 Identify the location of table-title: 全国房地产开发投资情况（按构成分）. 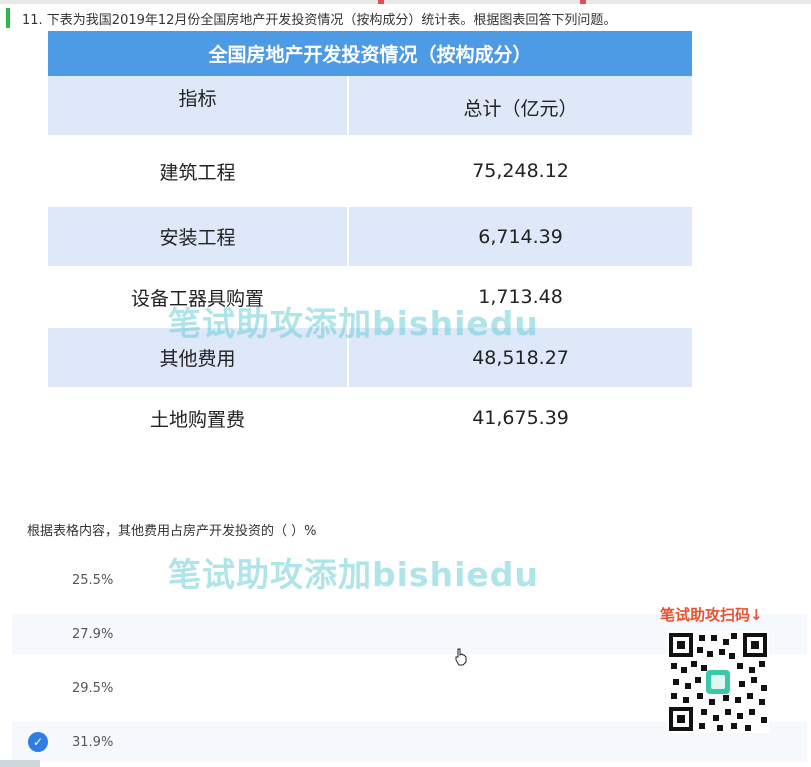
(370, 53).